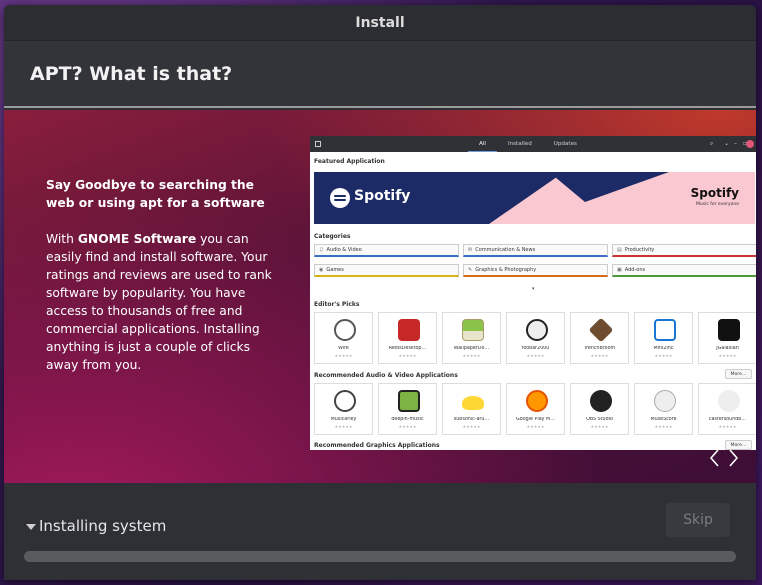 The width and height of the screenshot is (762, 585). What do you see at coordinates (344, 250) in the screenshot?
I see `category-label: Audio & Video` at bounding box center [344, 250].